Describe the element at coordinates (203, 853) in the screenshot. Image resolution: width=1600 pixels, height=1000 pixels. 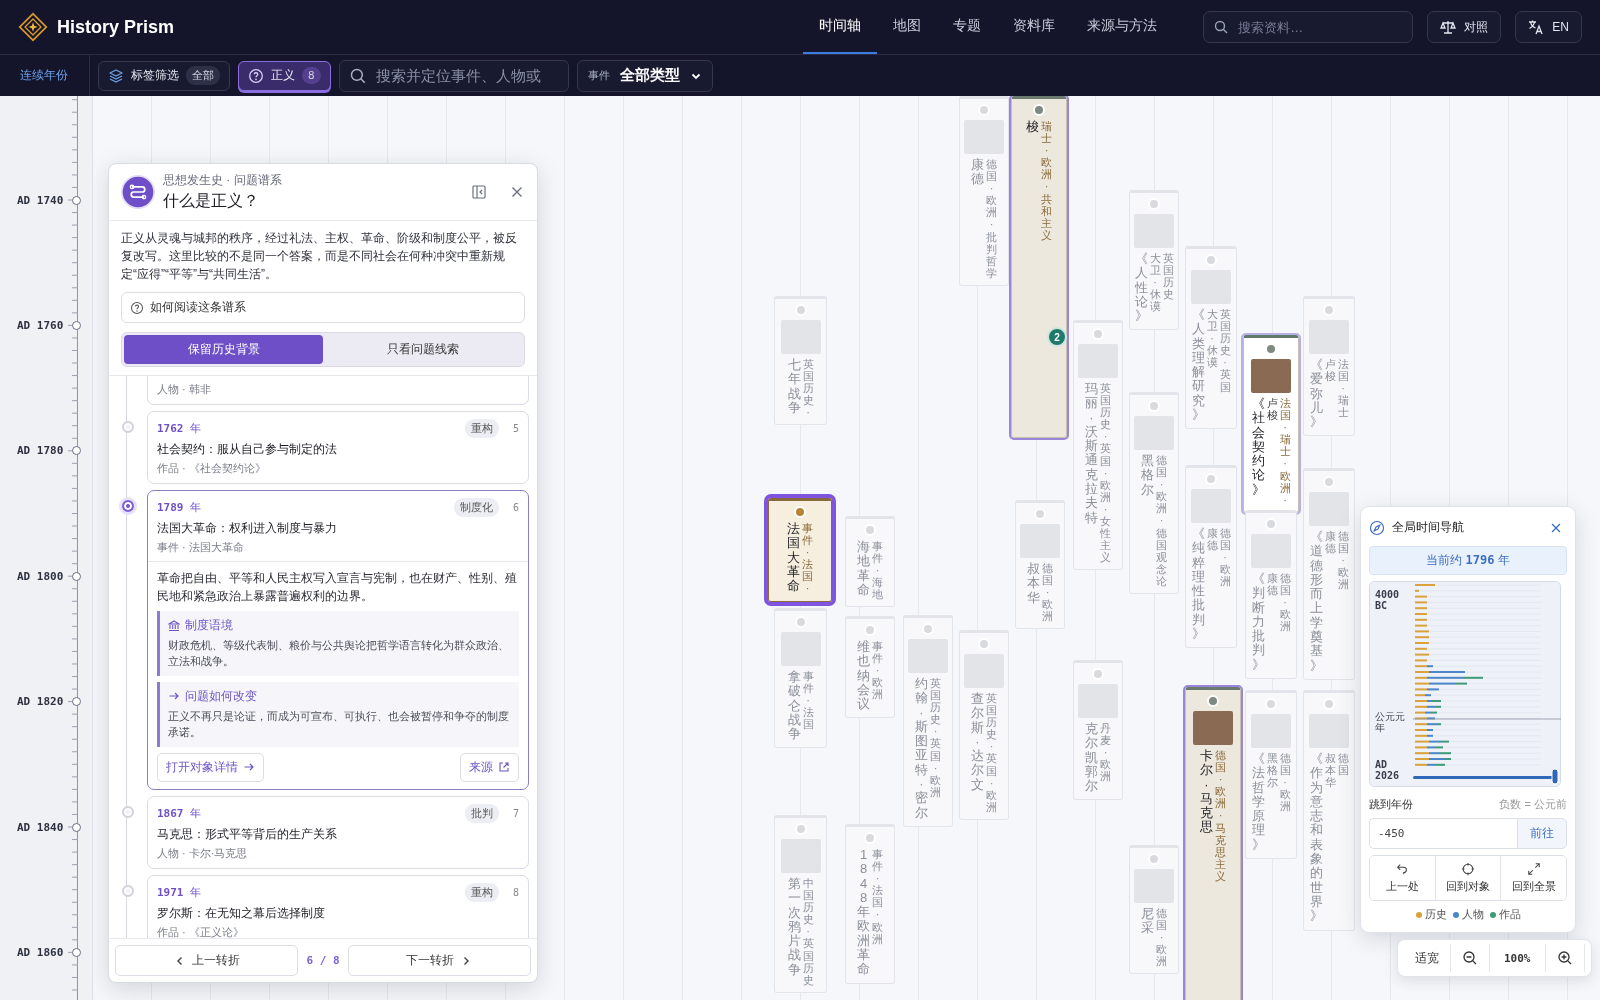
I see `turn-source: 人物 · 卡尔·马克思` at that location.